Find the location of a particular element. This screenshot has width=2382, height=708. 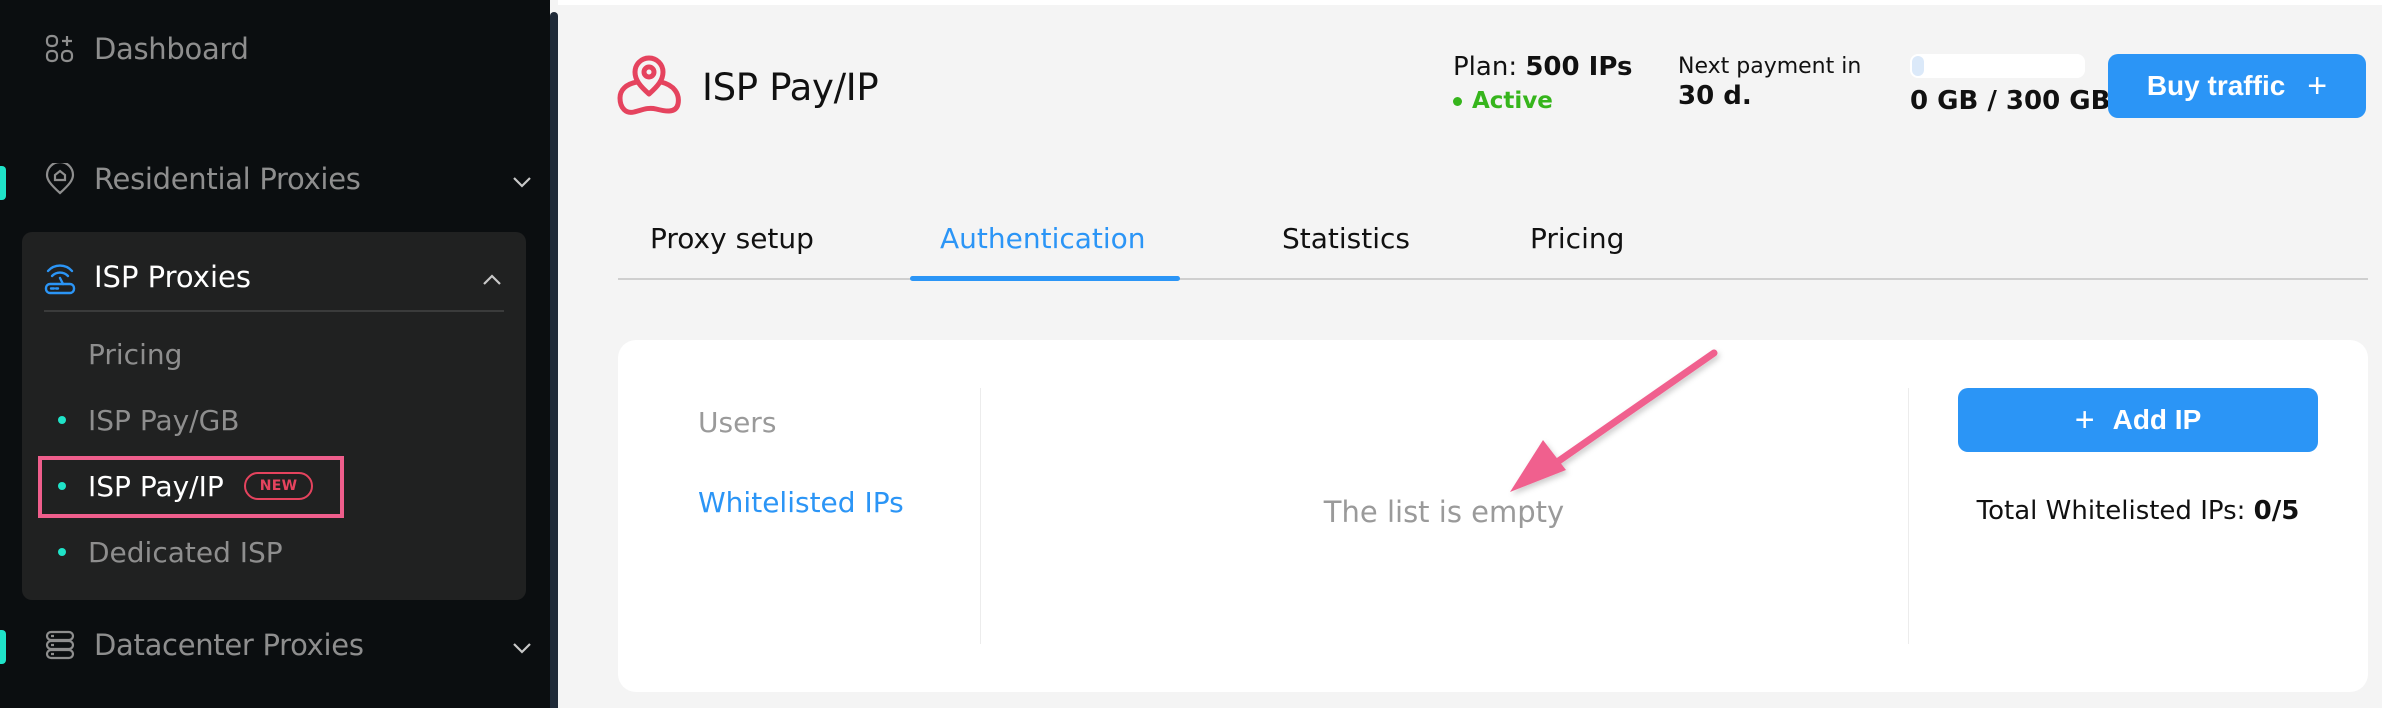

total-value: 0/5 is located at coordinates (2276, 511).